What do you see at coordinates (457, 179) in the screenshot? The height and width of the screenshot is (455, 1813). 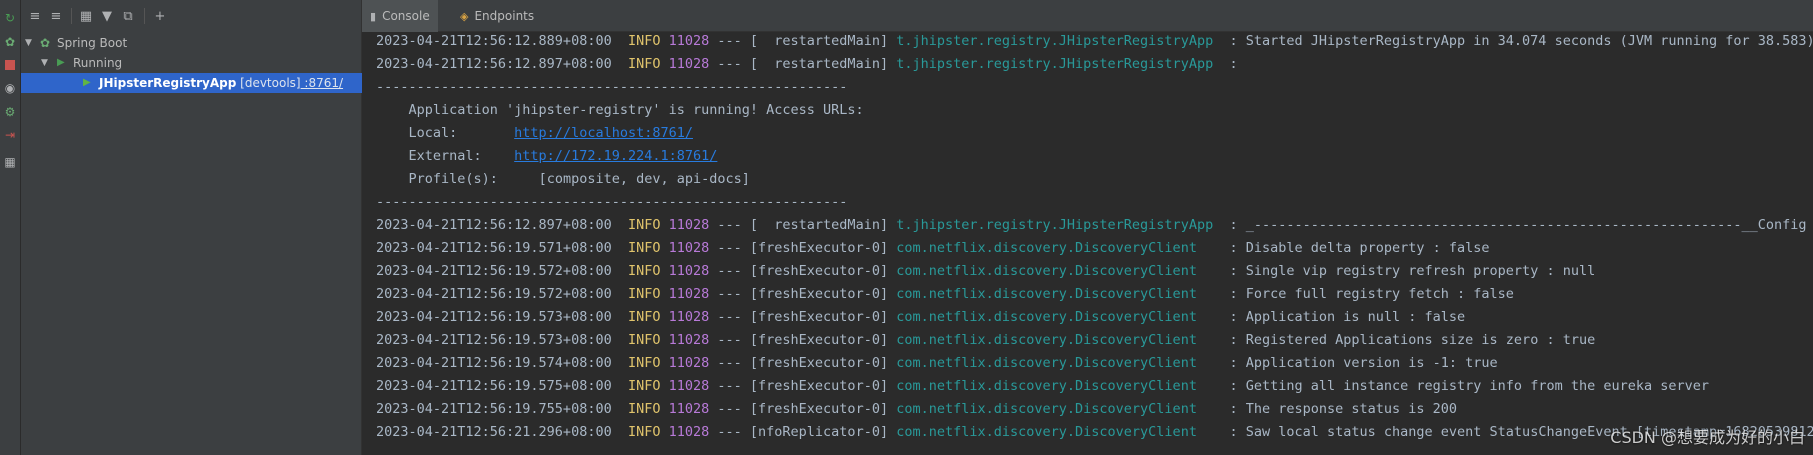 I see `banner-profiles-label: Profile(s):` at bounding box center [457, 179].